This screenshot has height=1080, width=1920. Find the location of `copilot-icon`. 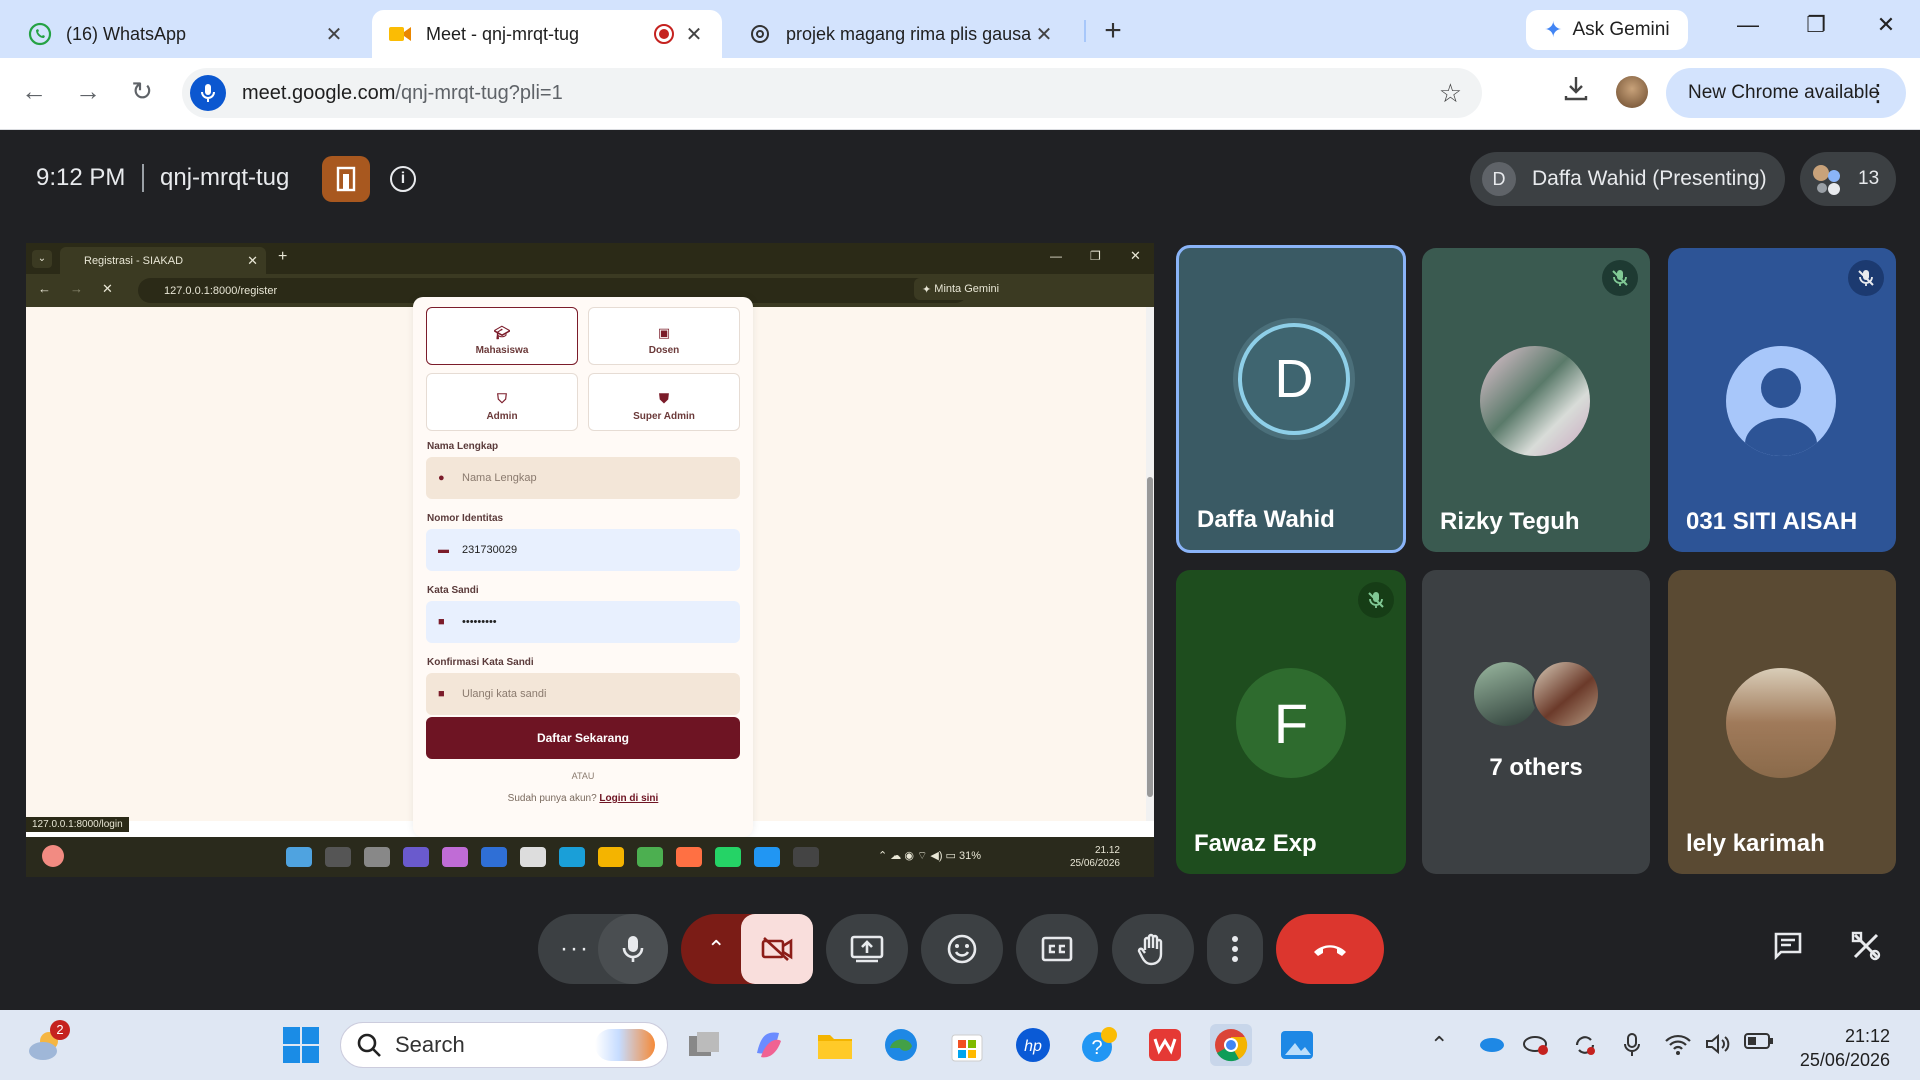

copilot-icon is located at coordinates (769, 1045).